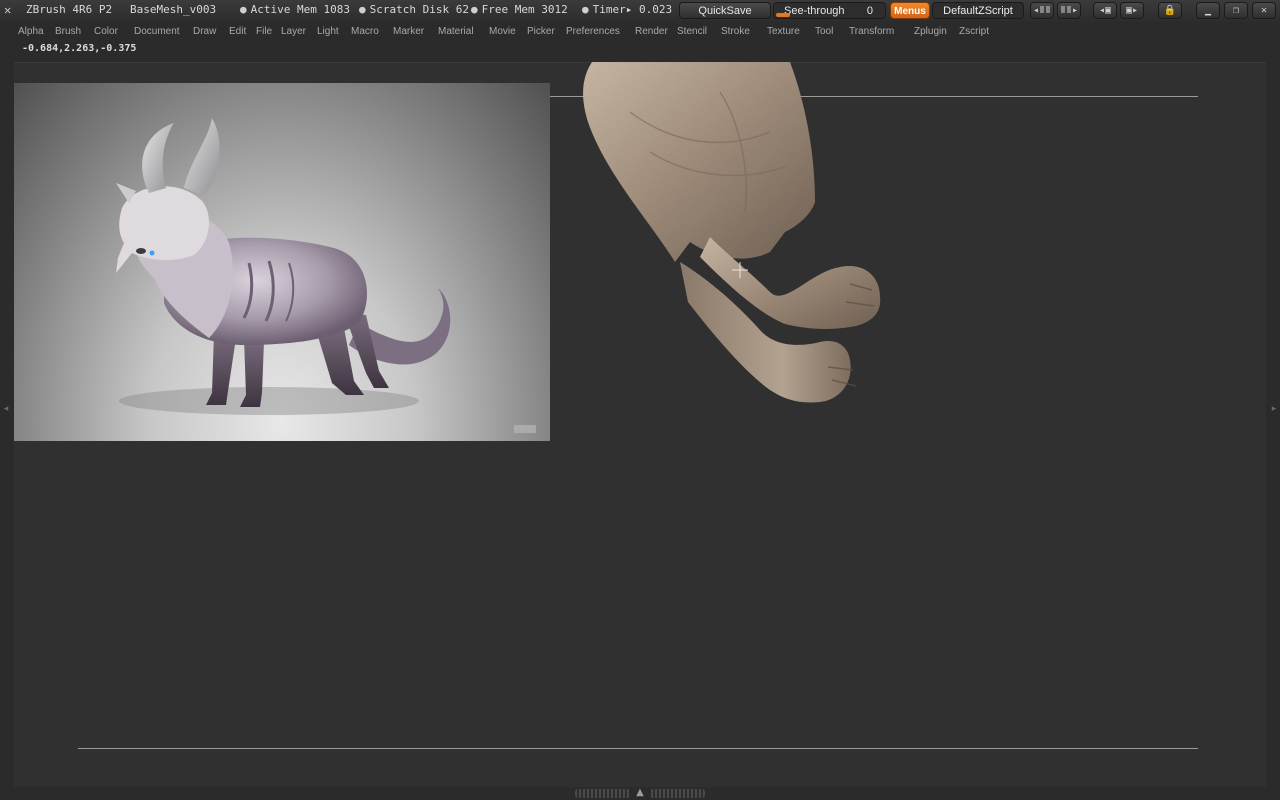 The image size is (1280, 800). I want to click on menu-transform: Transform, so click(871, 32).